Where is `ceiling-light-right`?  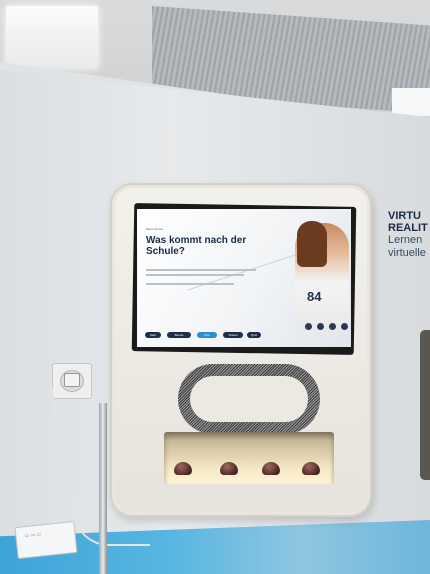
ceiling-light-right is located at coordinates (411, 102).